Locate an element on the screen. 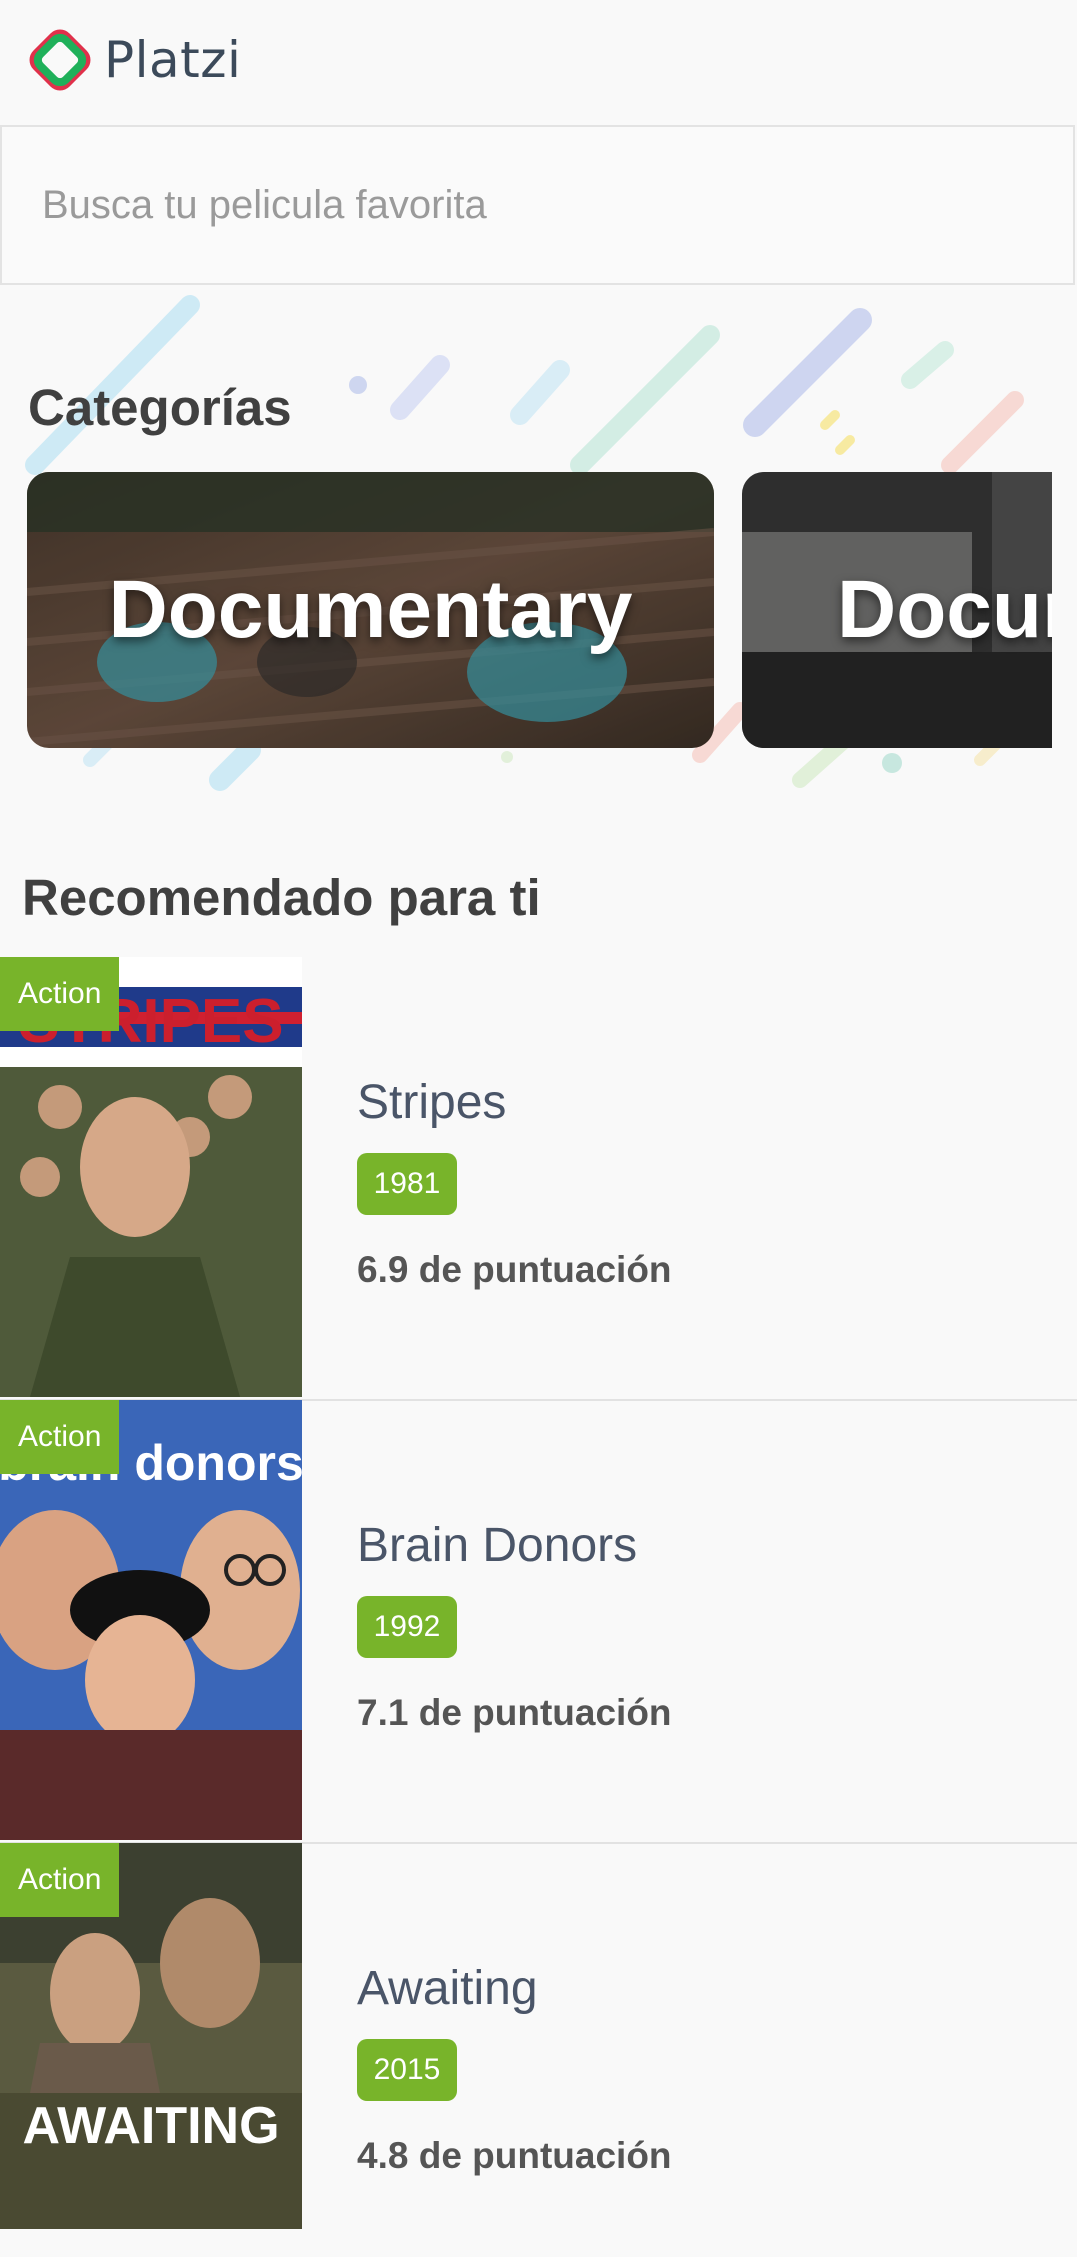 The height and width of the screenshot is (2257, 1077). movie-title: Stripes is located at coordinates (432, 1102).